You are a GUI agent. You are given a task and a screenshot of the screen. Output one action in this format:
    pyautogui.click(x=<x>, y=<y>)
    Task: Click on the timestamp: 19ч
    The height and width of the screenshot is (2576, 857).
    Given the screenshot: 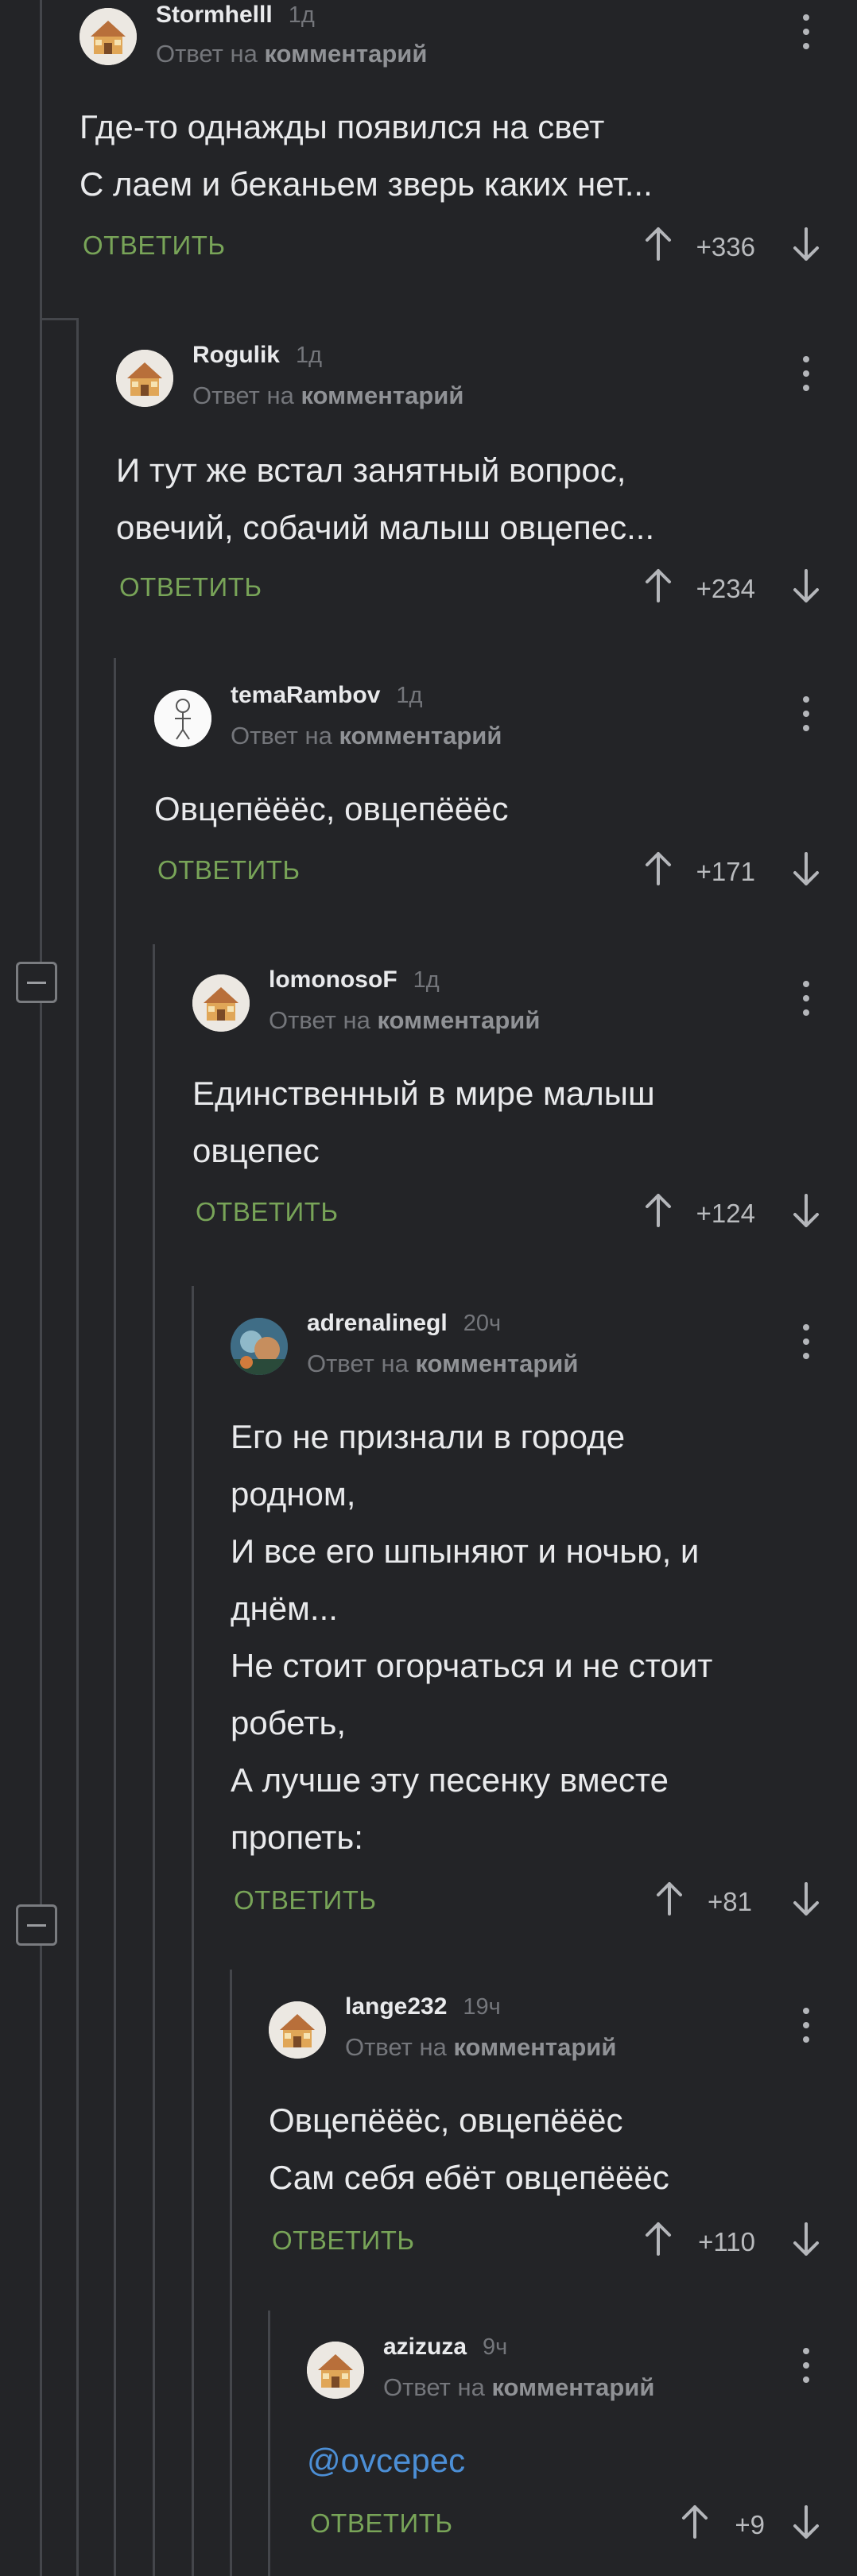 What is the action you would take?
    pyautogui.click(x=482, y=2007)
    